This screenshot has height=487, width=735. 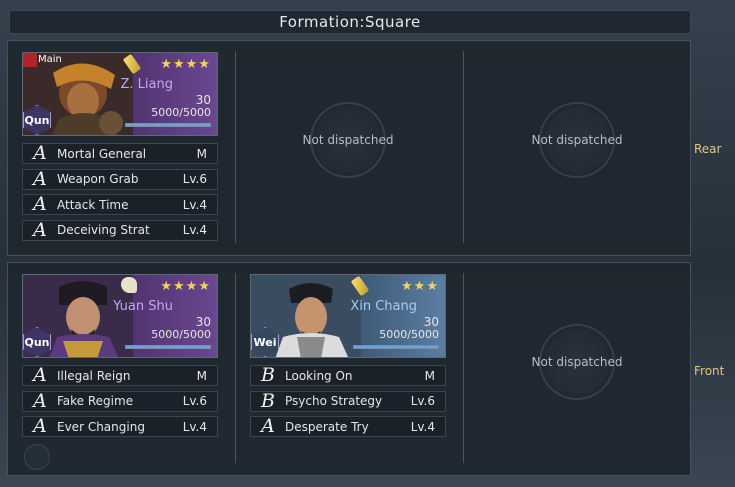 What do you see at coordinates (143, 306) in the screenshot?
I see `hero-name: Yuan Shu` at bounding box center [143, 306].